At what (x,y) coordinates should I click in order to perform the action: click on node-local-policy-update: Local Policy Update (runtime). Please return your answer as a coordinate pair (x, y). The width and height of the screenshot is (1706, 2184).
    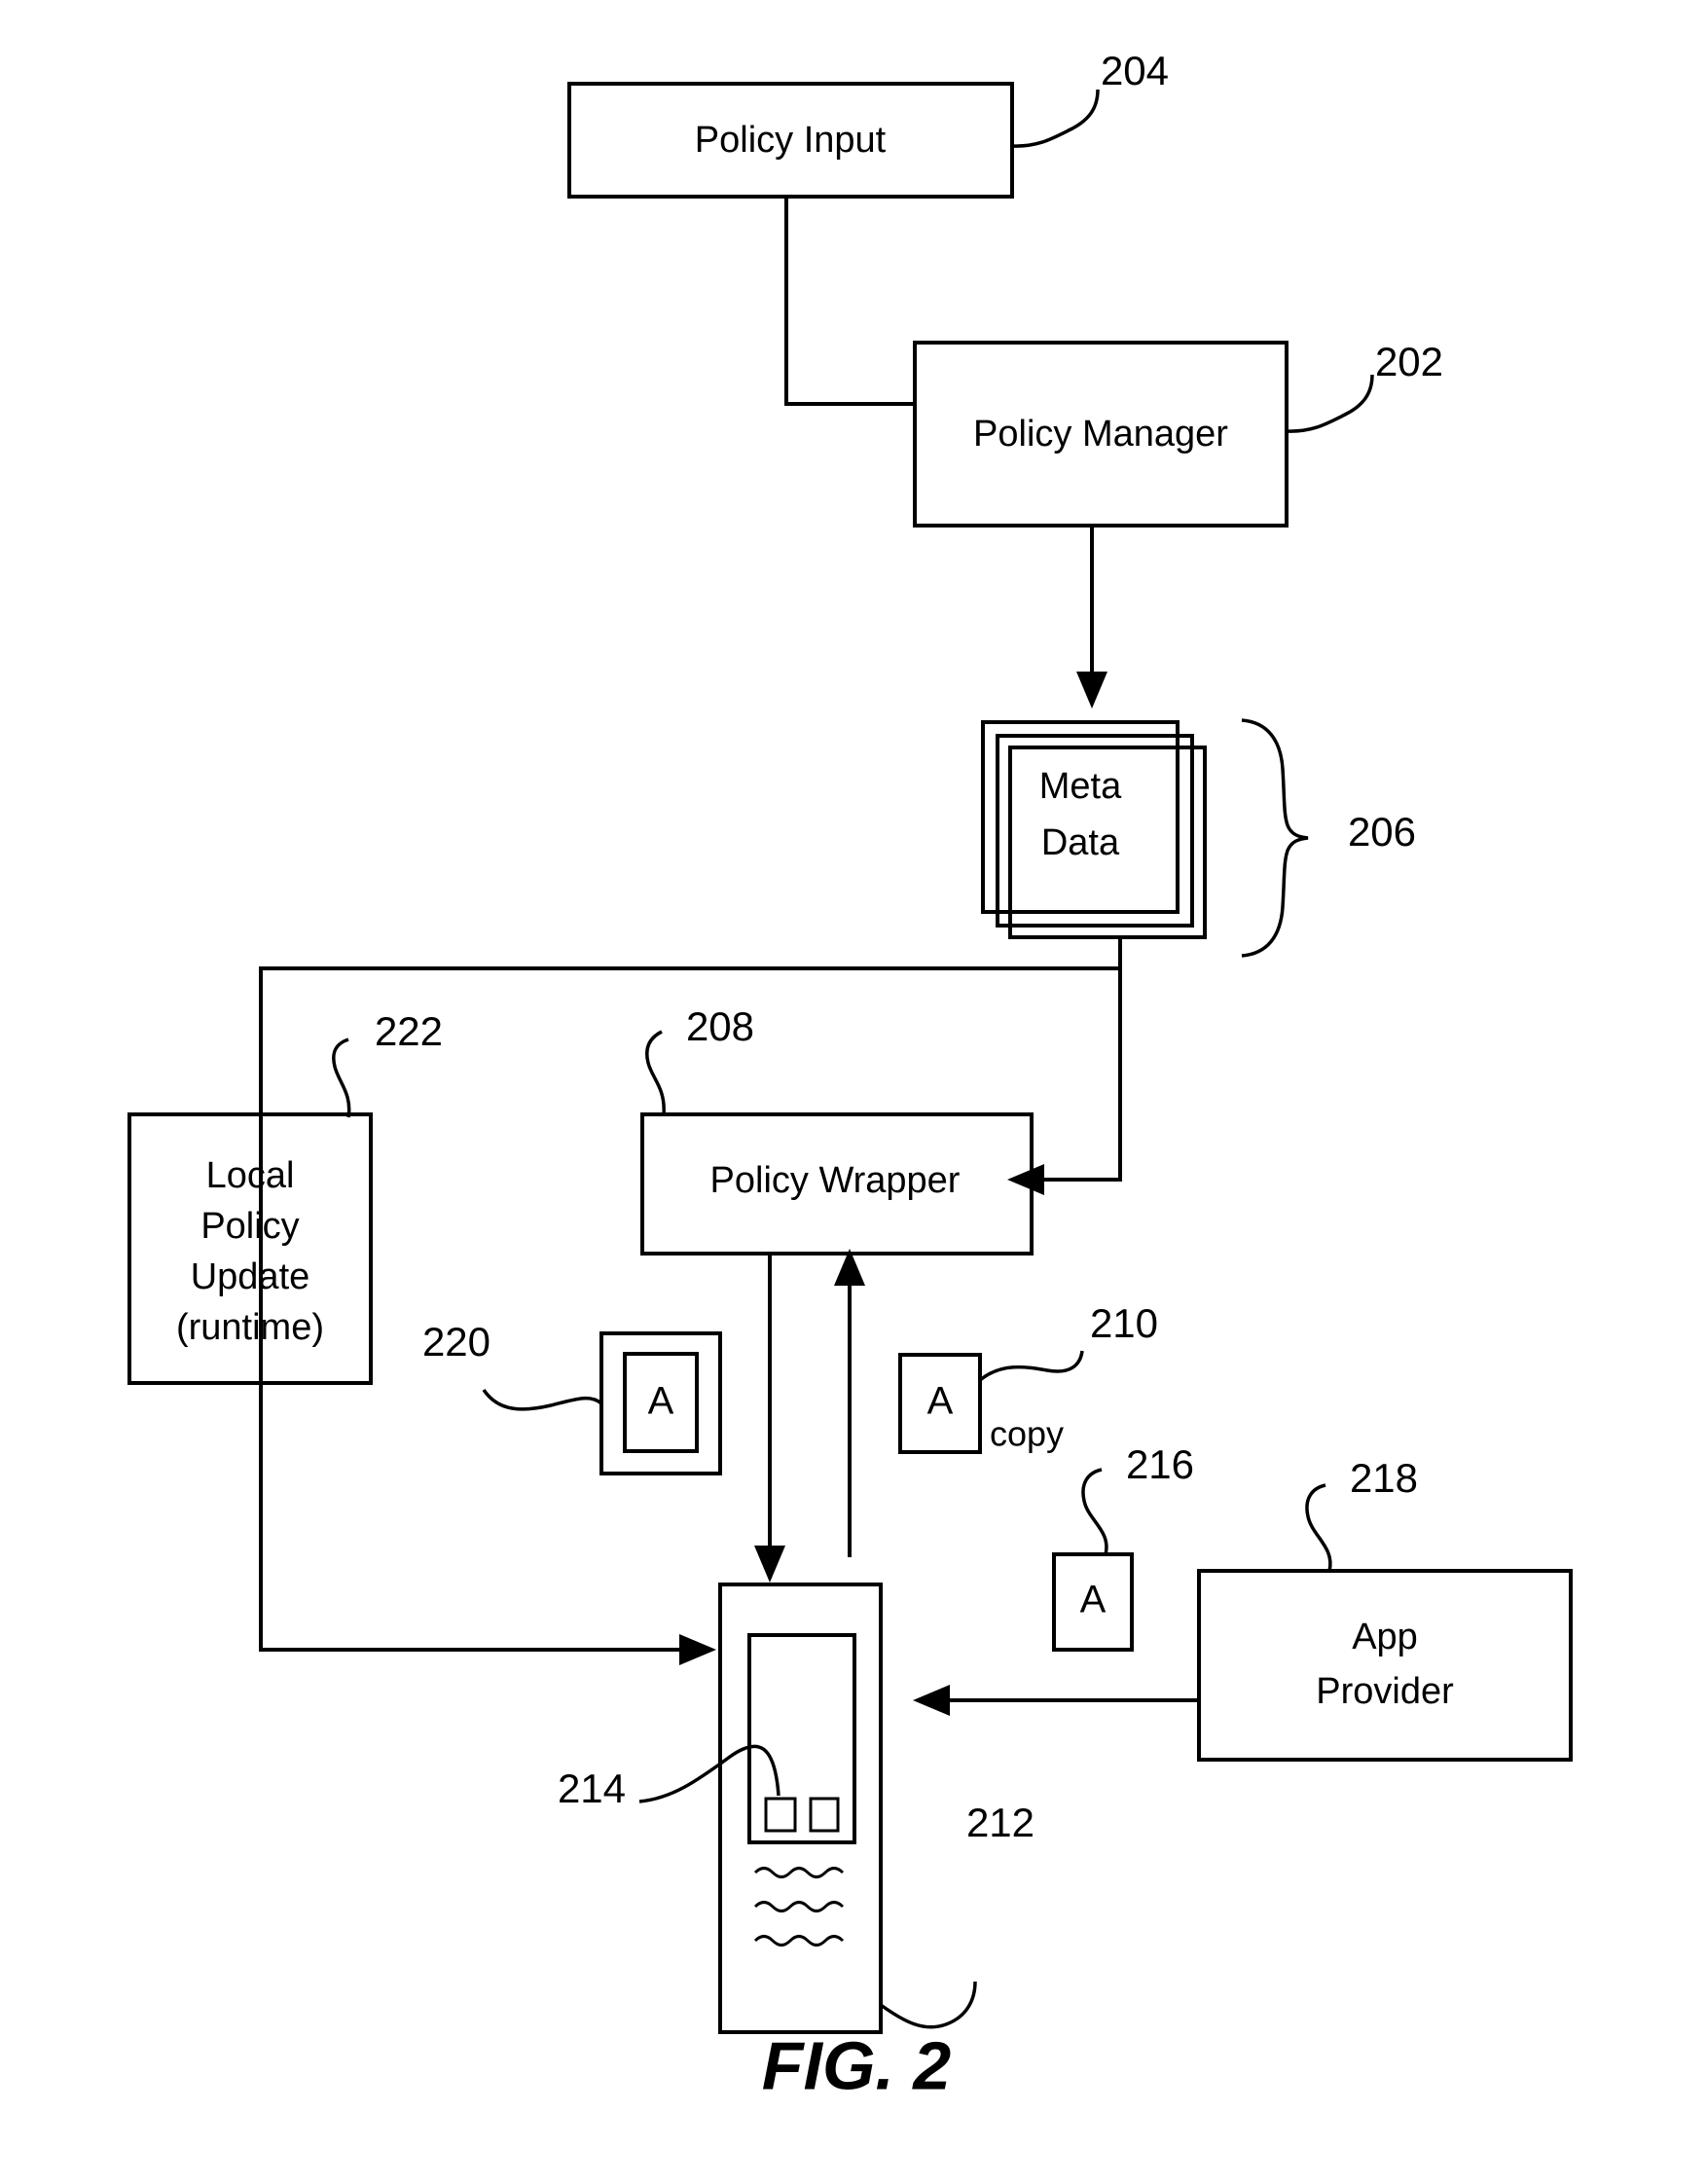
    Looking at the image, I should click on (250, 1248).